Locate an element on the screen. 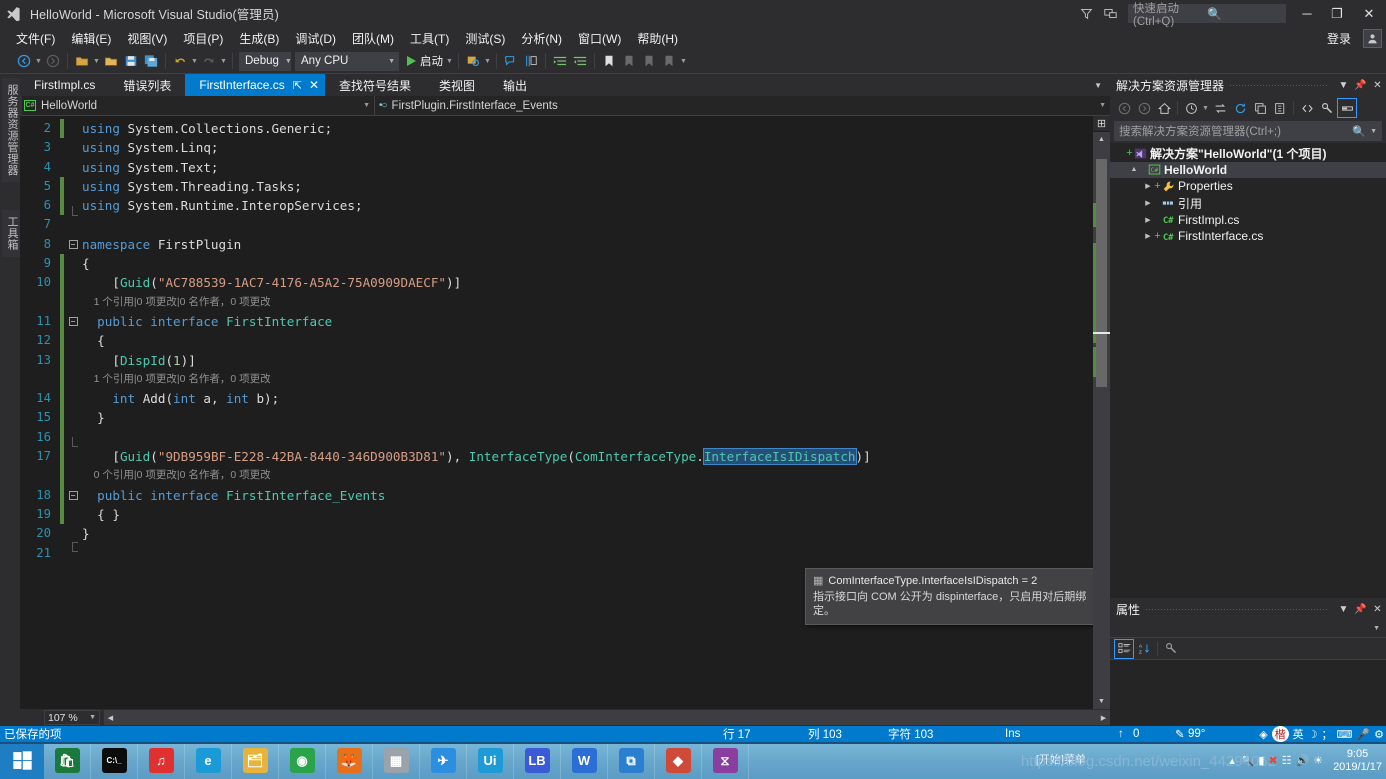  taskbar-item: LB is located at coordinates (537, 760).